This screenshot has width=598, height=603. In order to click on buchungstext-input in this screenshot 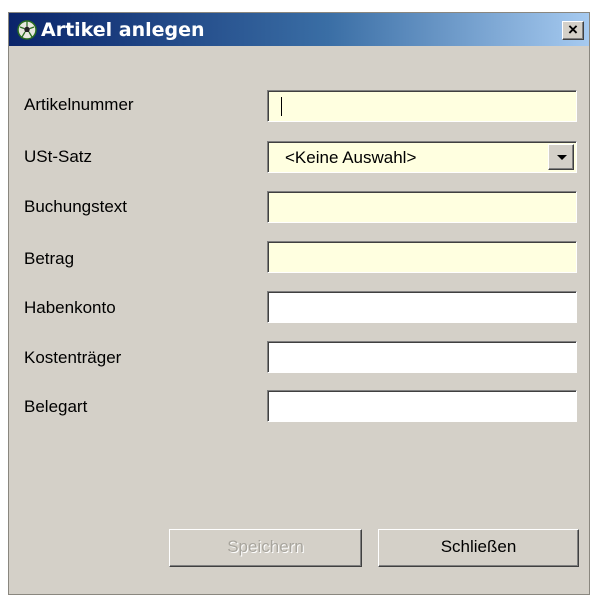, I will do `click(422, 207)`.